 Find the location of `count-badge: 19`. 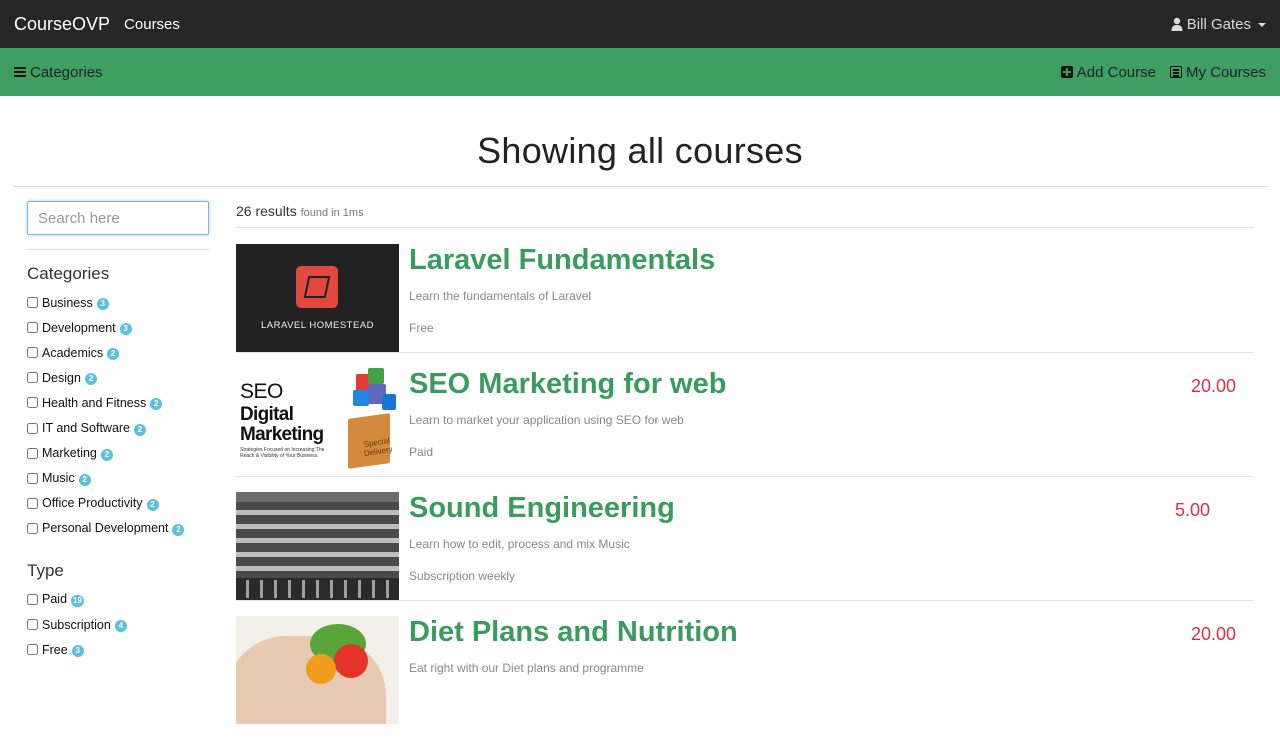

count-badge: 19 is located at coordinates (77, 600).